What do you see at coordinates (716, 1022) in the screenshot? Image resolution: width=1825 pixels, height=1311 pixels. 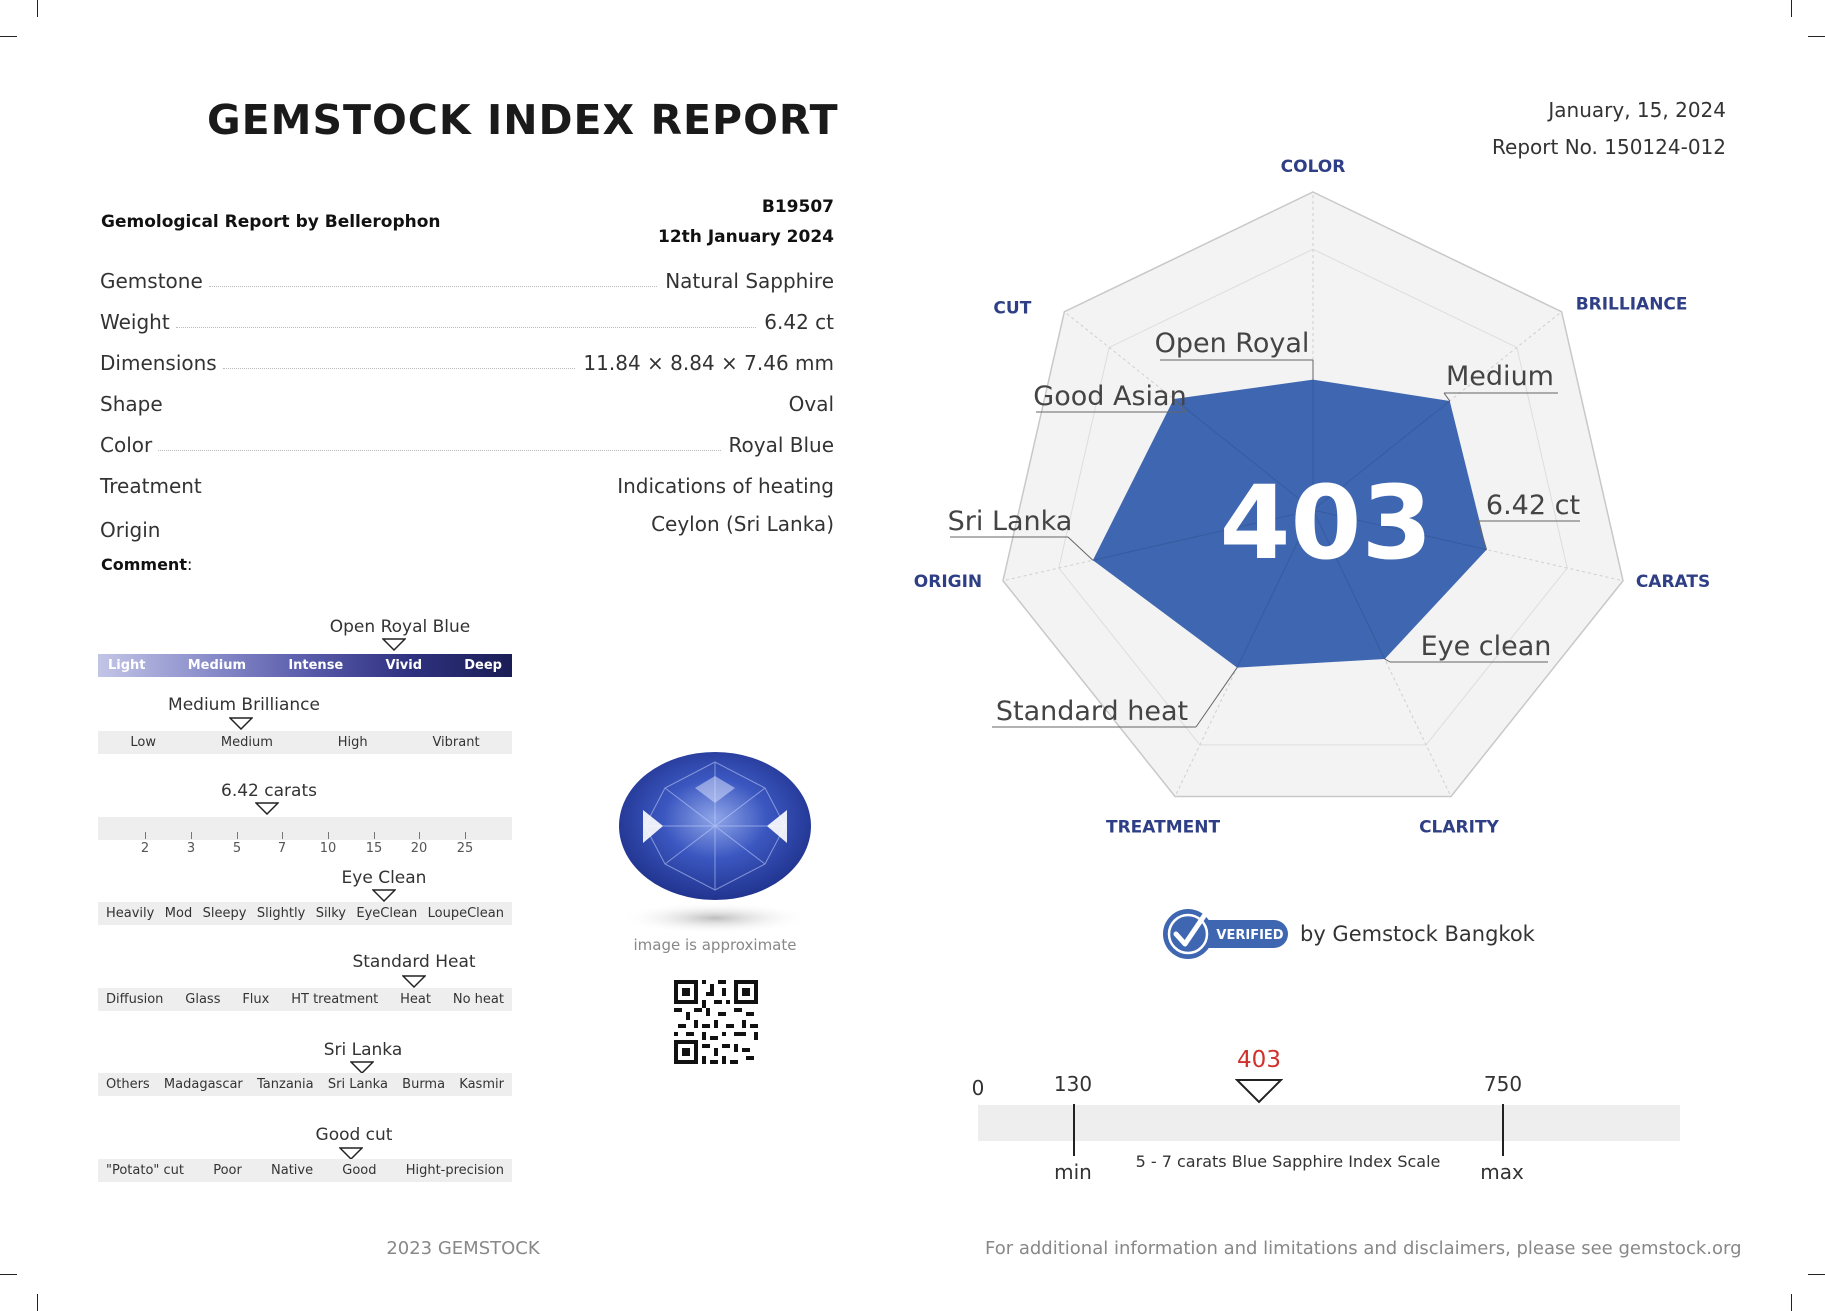 I see `qr-code` at bounding box center [716, 1022].